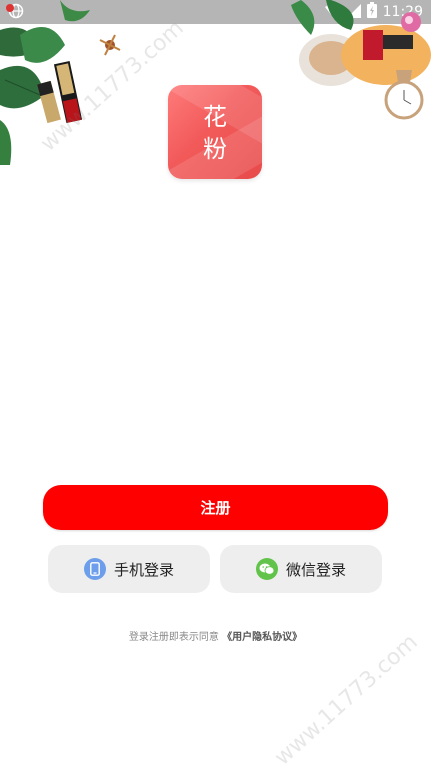  What do you see at coordinates (262, 637) in the screenshot?
I see `privacy-policy-link: 《用户隐私协议》` at bounding box center [262, 637].